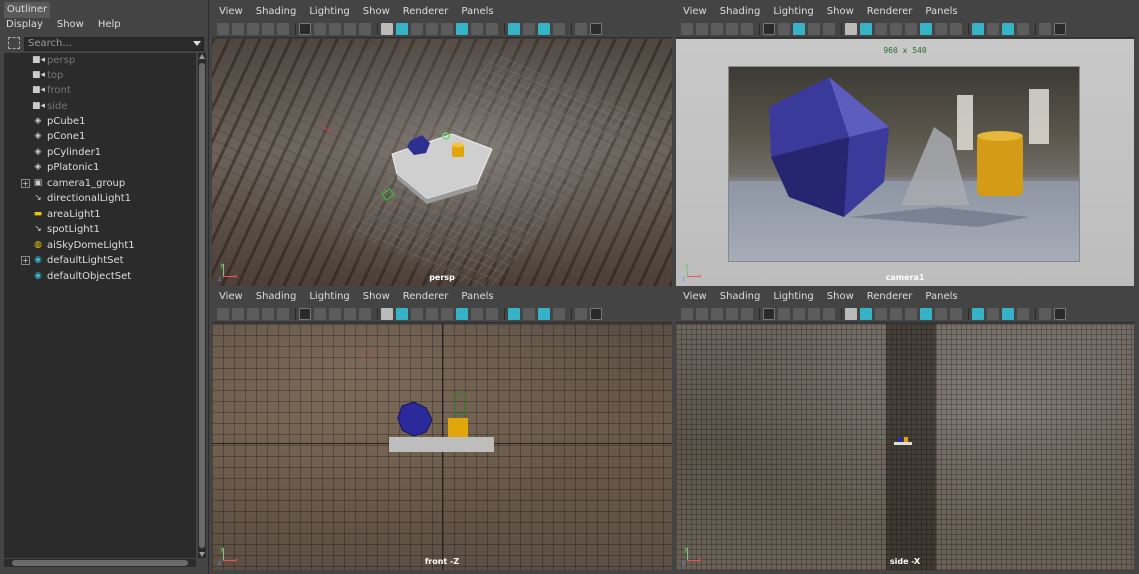 The height and width of the screenshot is (574, 1139). I want to click on camera-glass-cone, so click(935, 166).